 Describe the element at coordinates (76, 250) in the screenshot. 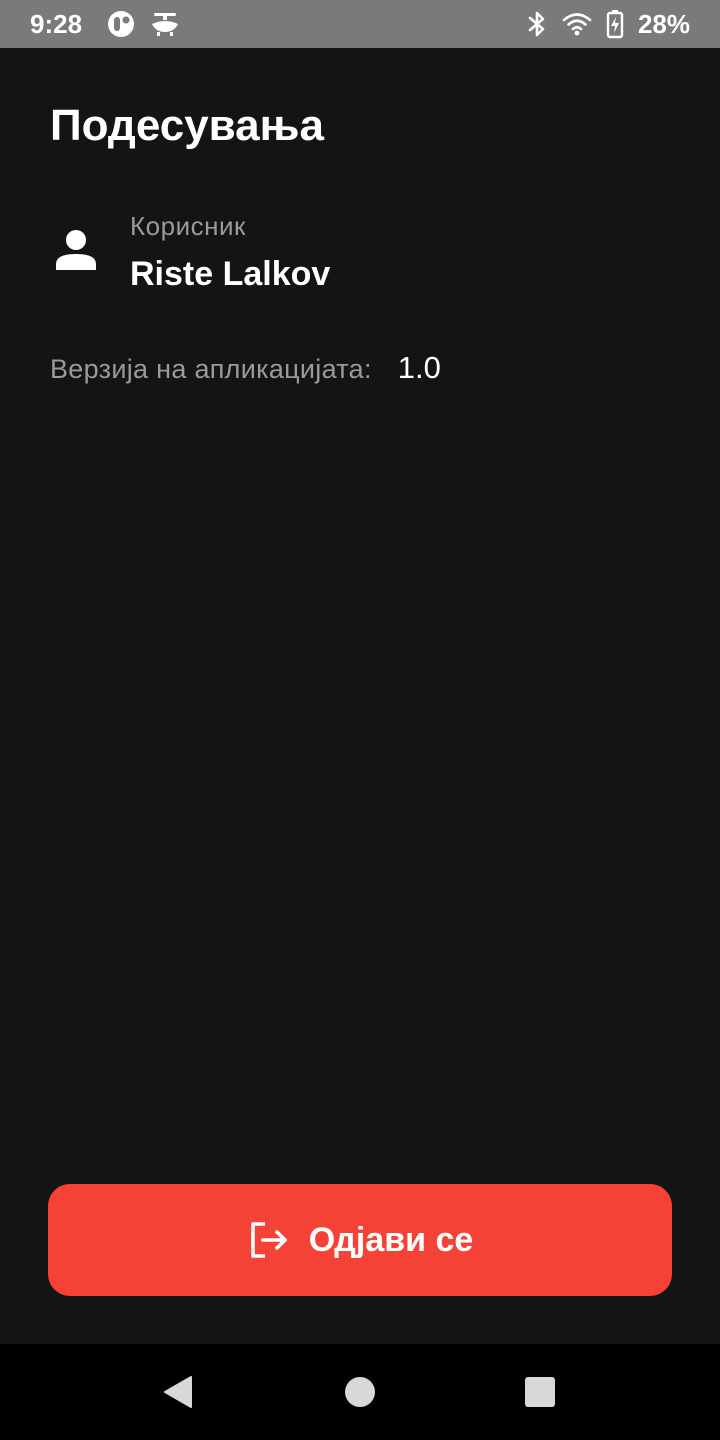

I see `person-icon` at that location.